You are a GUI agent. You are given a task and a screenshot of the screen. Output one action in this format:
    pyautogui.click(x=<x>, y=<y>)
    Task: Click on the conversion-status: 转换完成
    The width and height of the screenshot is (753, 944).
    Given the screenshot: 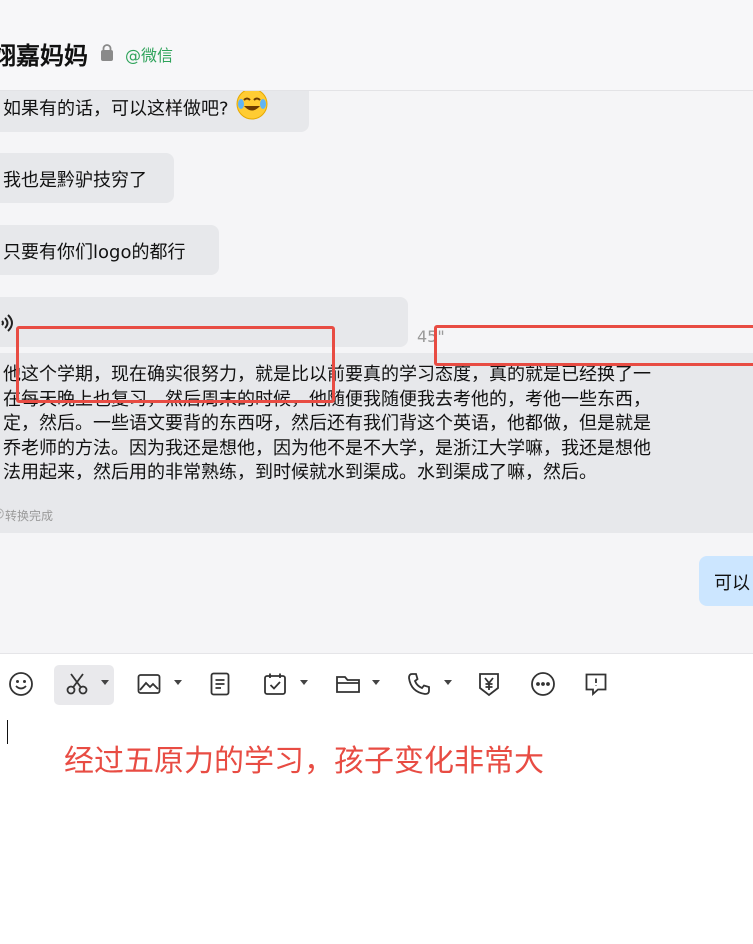 What is the action you would take?
    pyautogui.click(x=27, y=515)
    